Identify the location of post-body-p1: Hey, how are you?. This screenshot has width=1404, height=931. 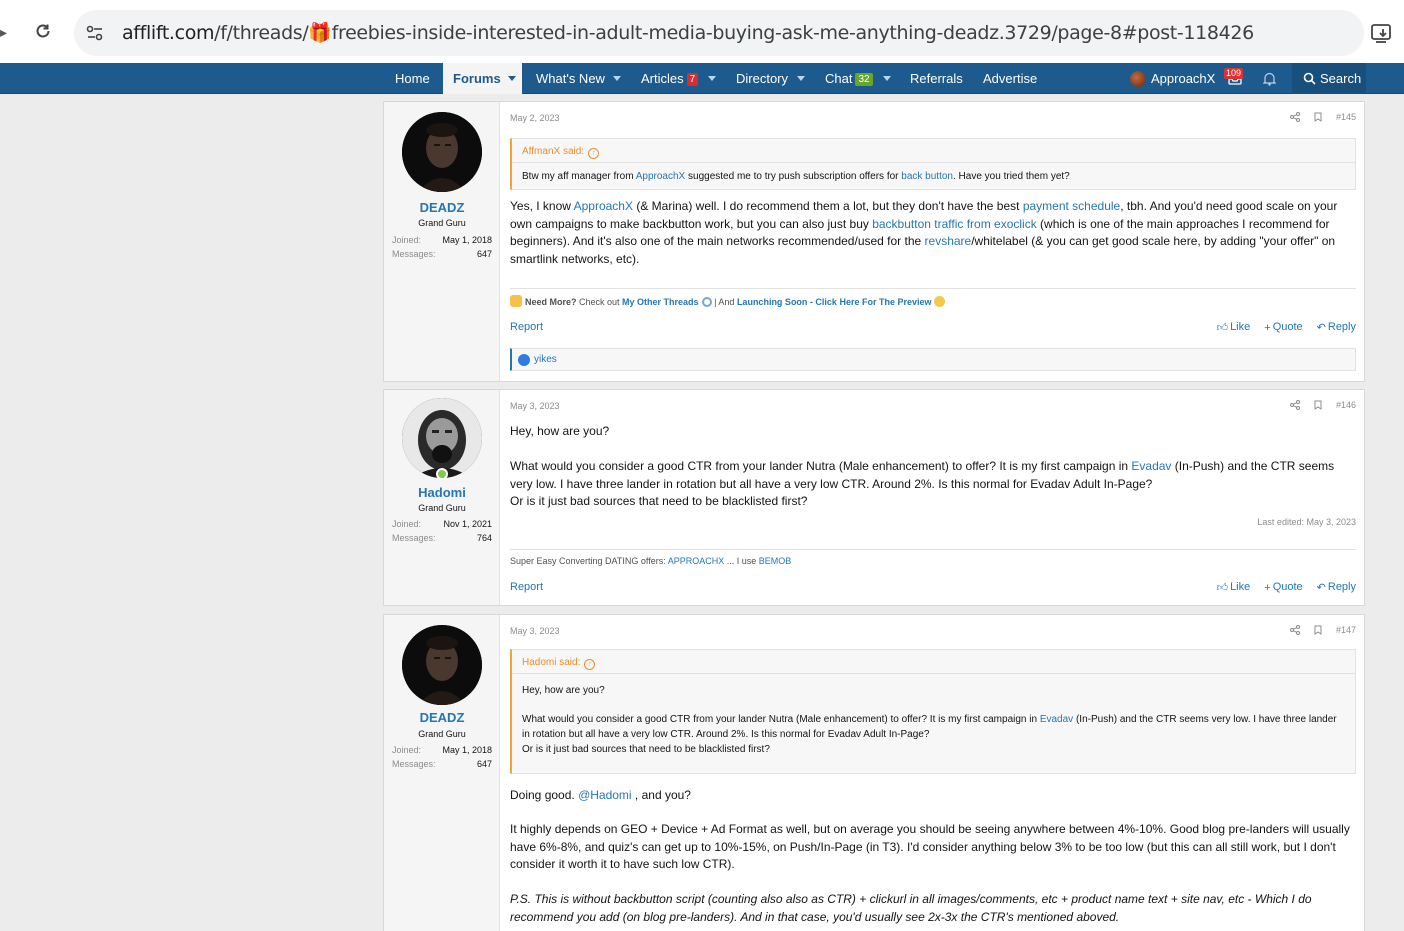
(560, 431).